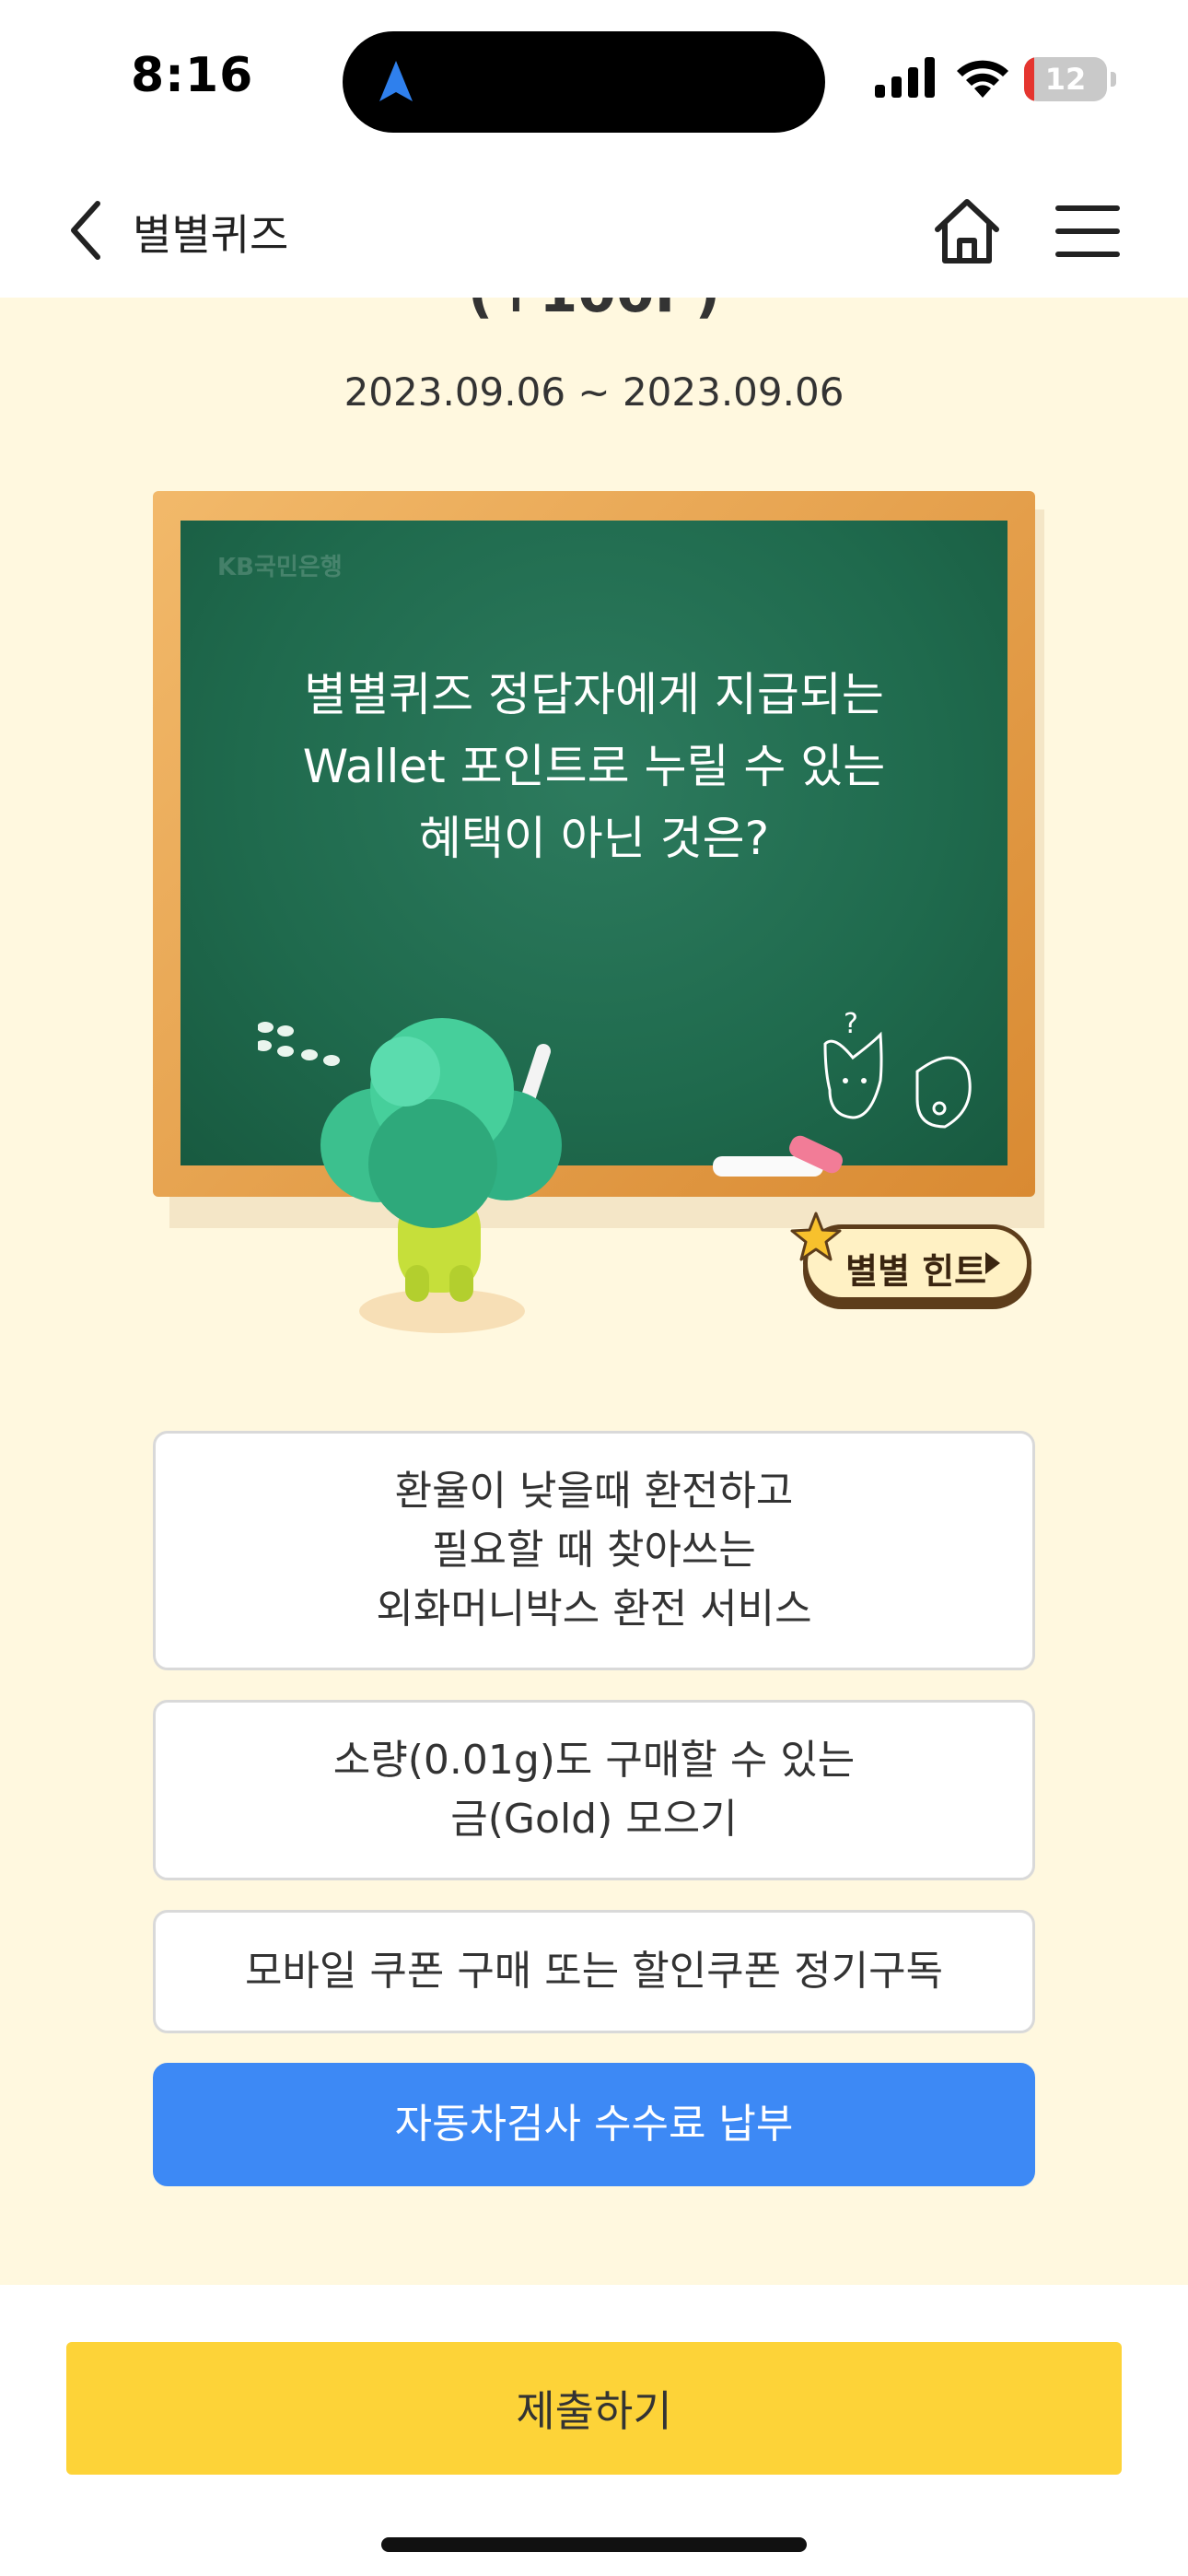  I want to click on home-indicator, so click(594, 2544).